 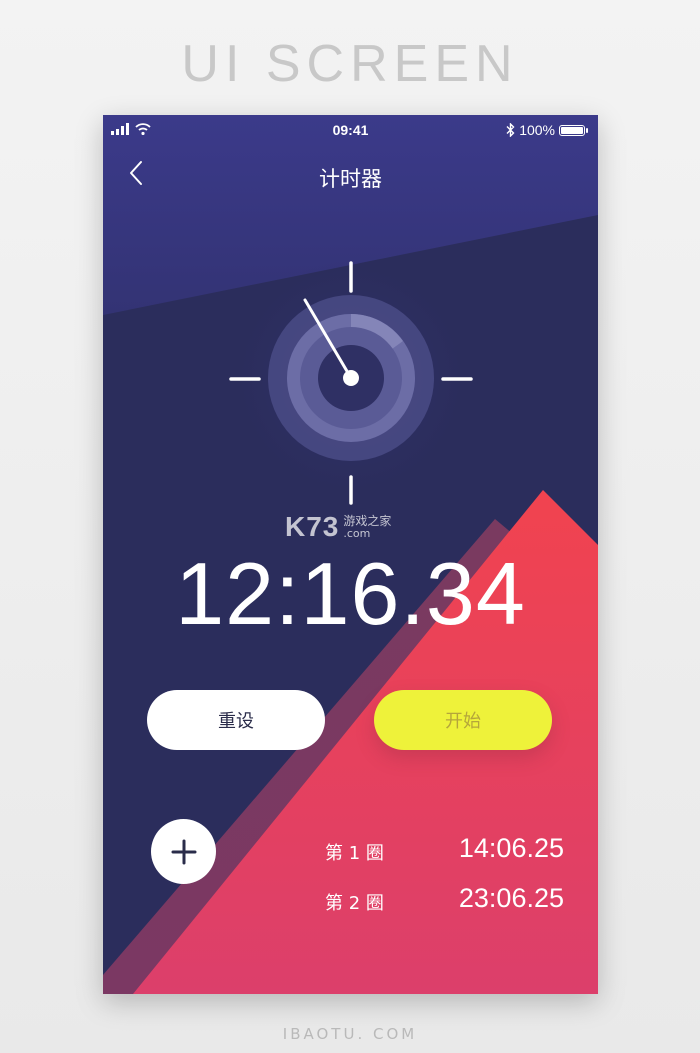 I want to click on lap-row: 第 2 圈 23:06.25, so click(x=350, y=901).